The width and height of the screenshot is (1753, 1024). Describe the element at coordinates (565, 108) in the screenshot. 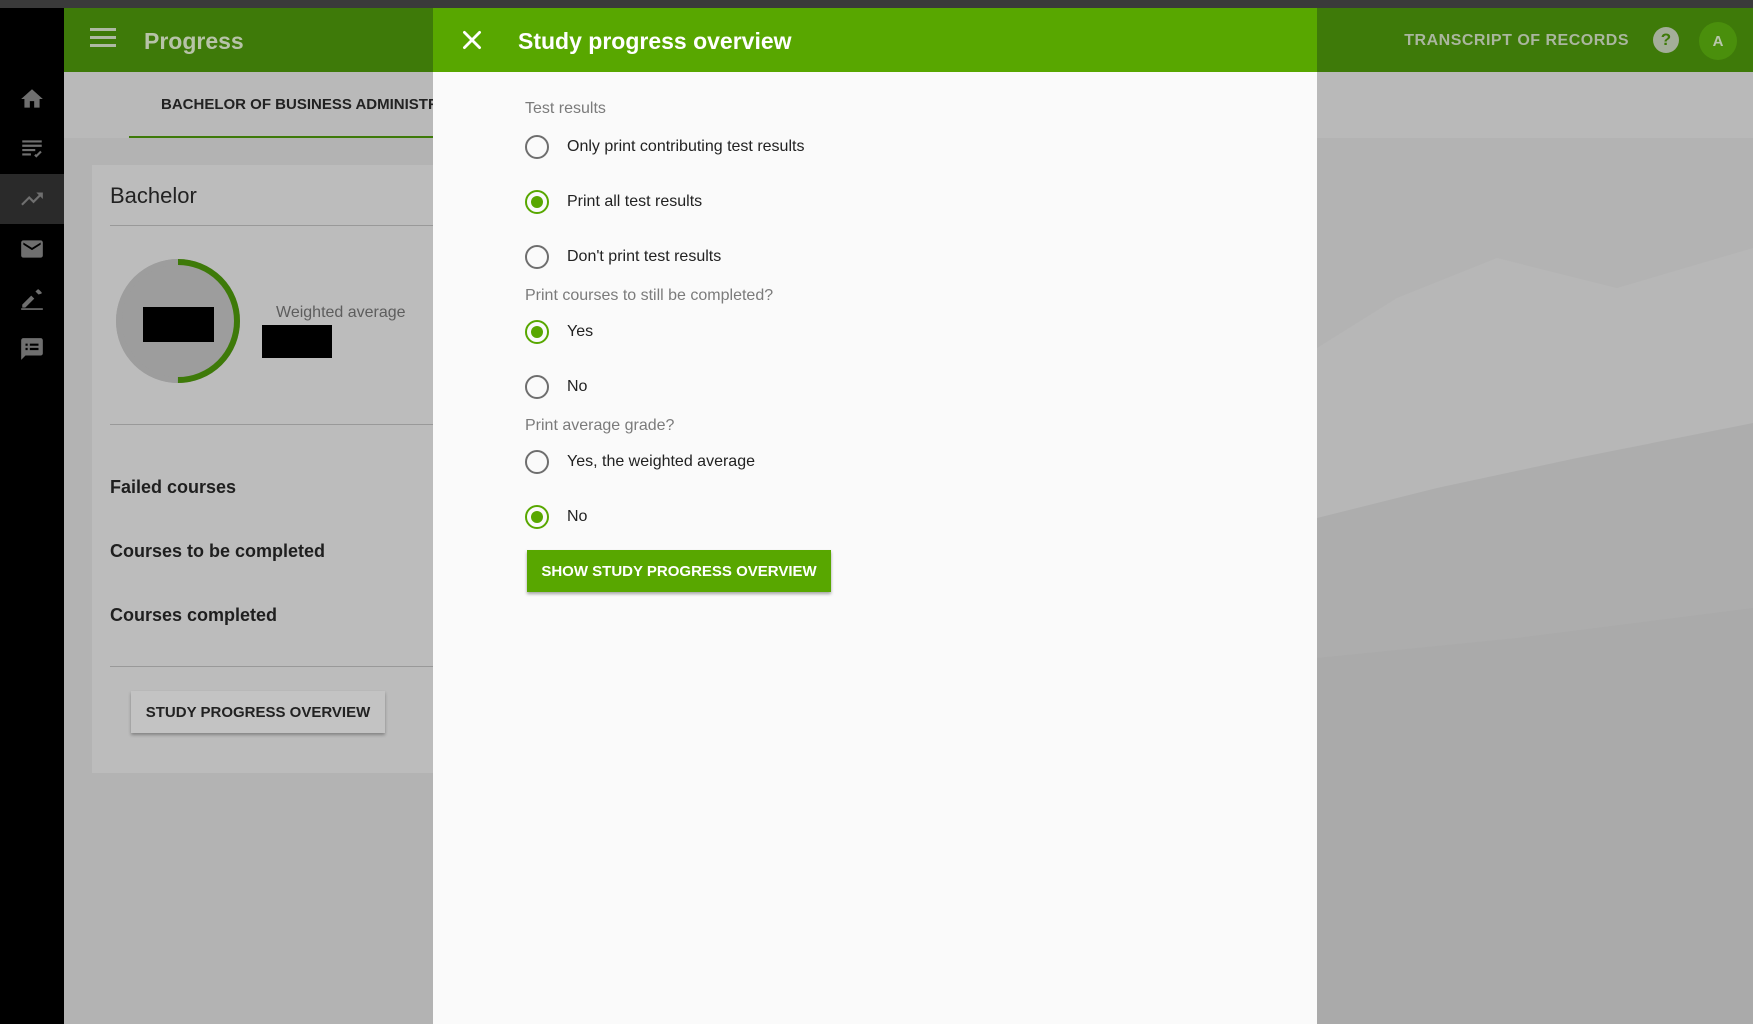

I see `test-results-label: Test results` at that location.